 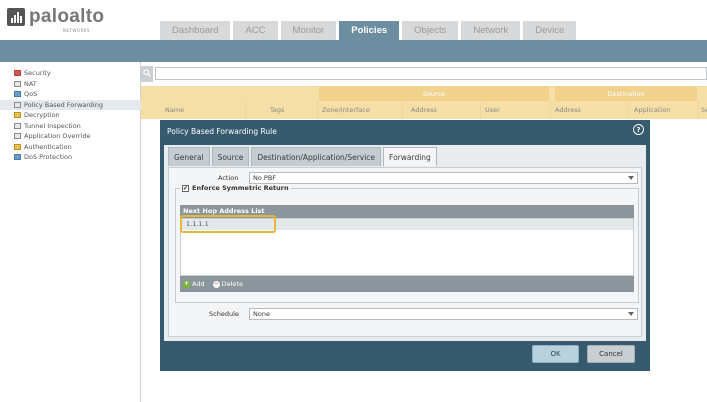 What do you see at coordinates (67, 16) in the screenshot?
I see `brand-logo-text: paloalto` at bounding box center [67, 16].